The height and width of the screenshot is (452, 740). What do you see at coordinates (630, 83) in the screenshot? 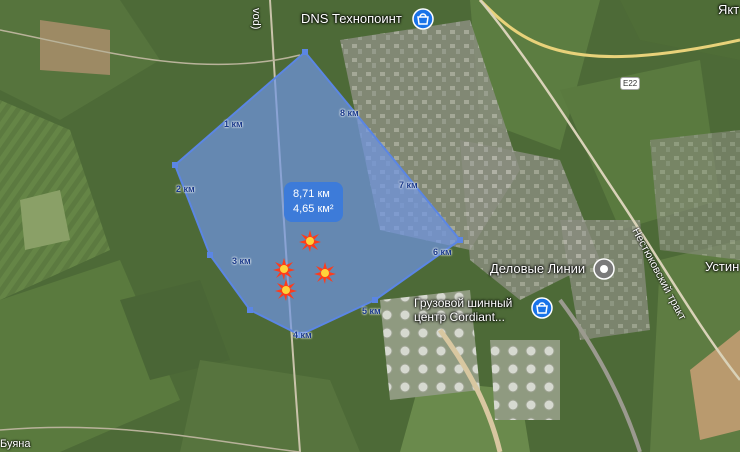
I see `route-shield: E22` at bounding box center [630, 83].